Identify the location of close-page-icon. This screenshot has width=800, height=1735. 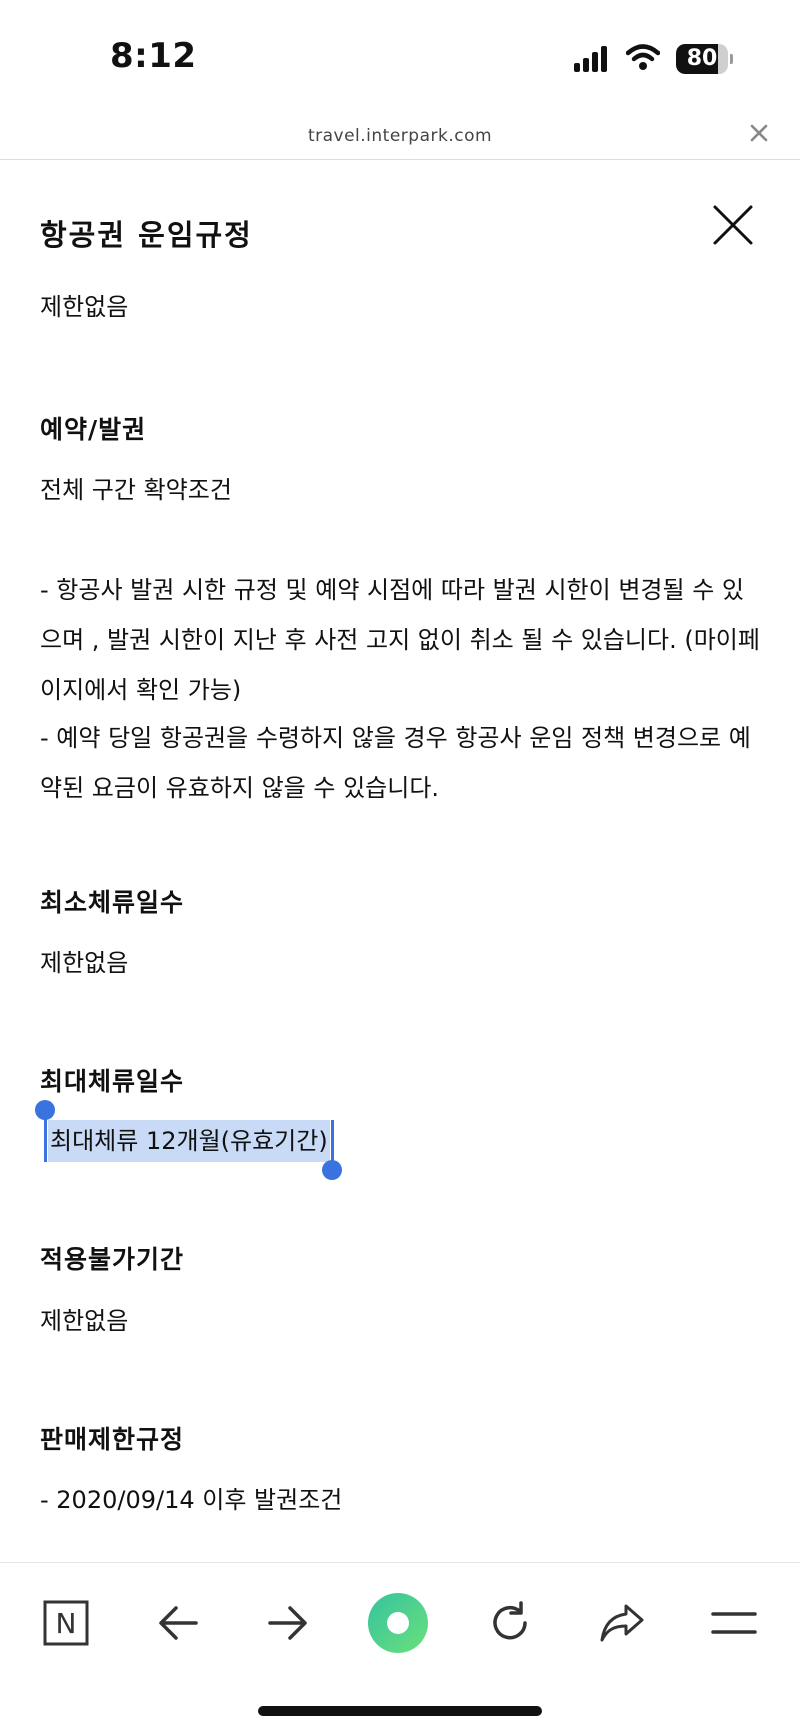
(759, 133).